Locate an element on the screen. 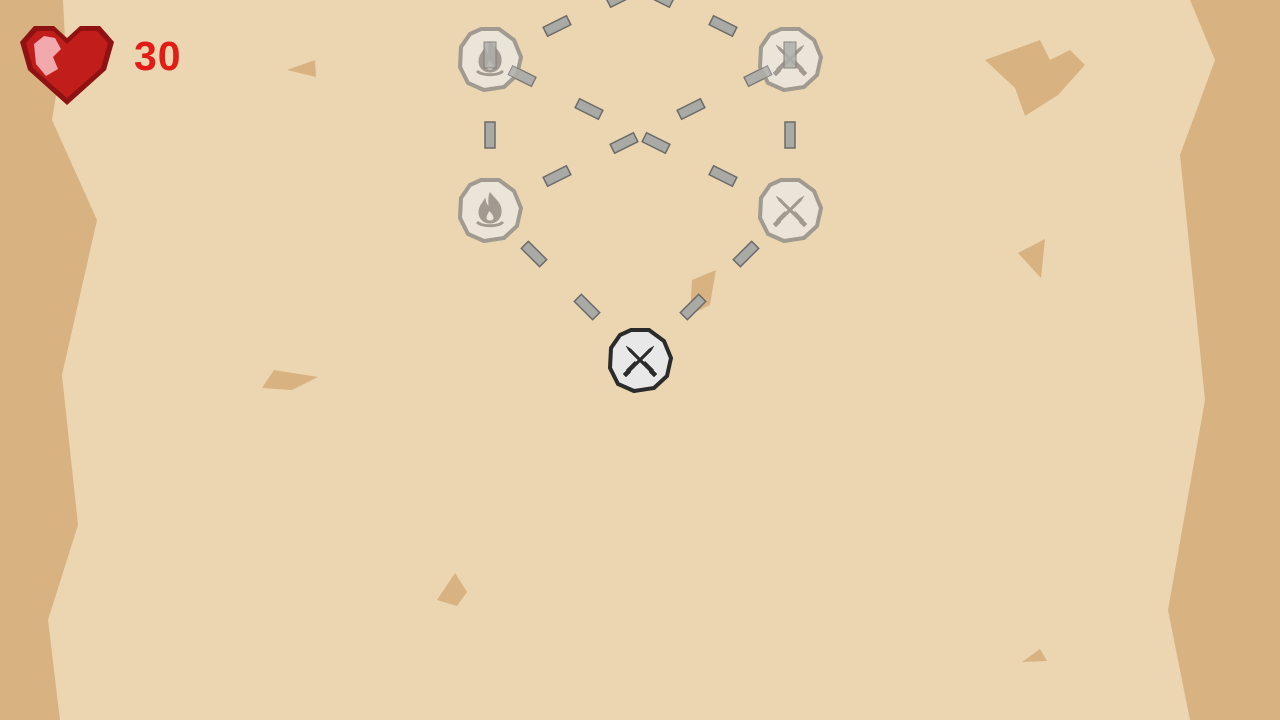 The width and height of the screenshot is (1280, 720). hud: 30 is located at coordinates (100, 66).